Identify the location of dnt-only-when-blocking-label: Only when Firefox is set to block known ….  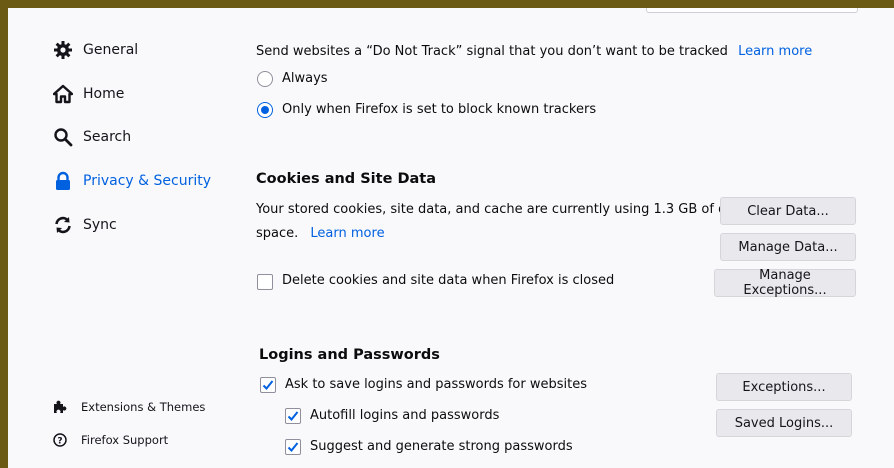
(439, 109).